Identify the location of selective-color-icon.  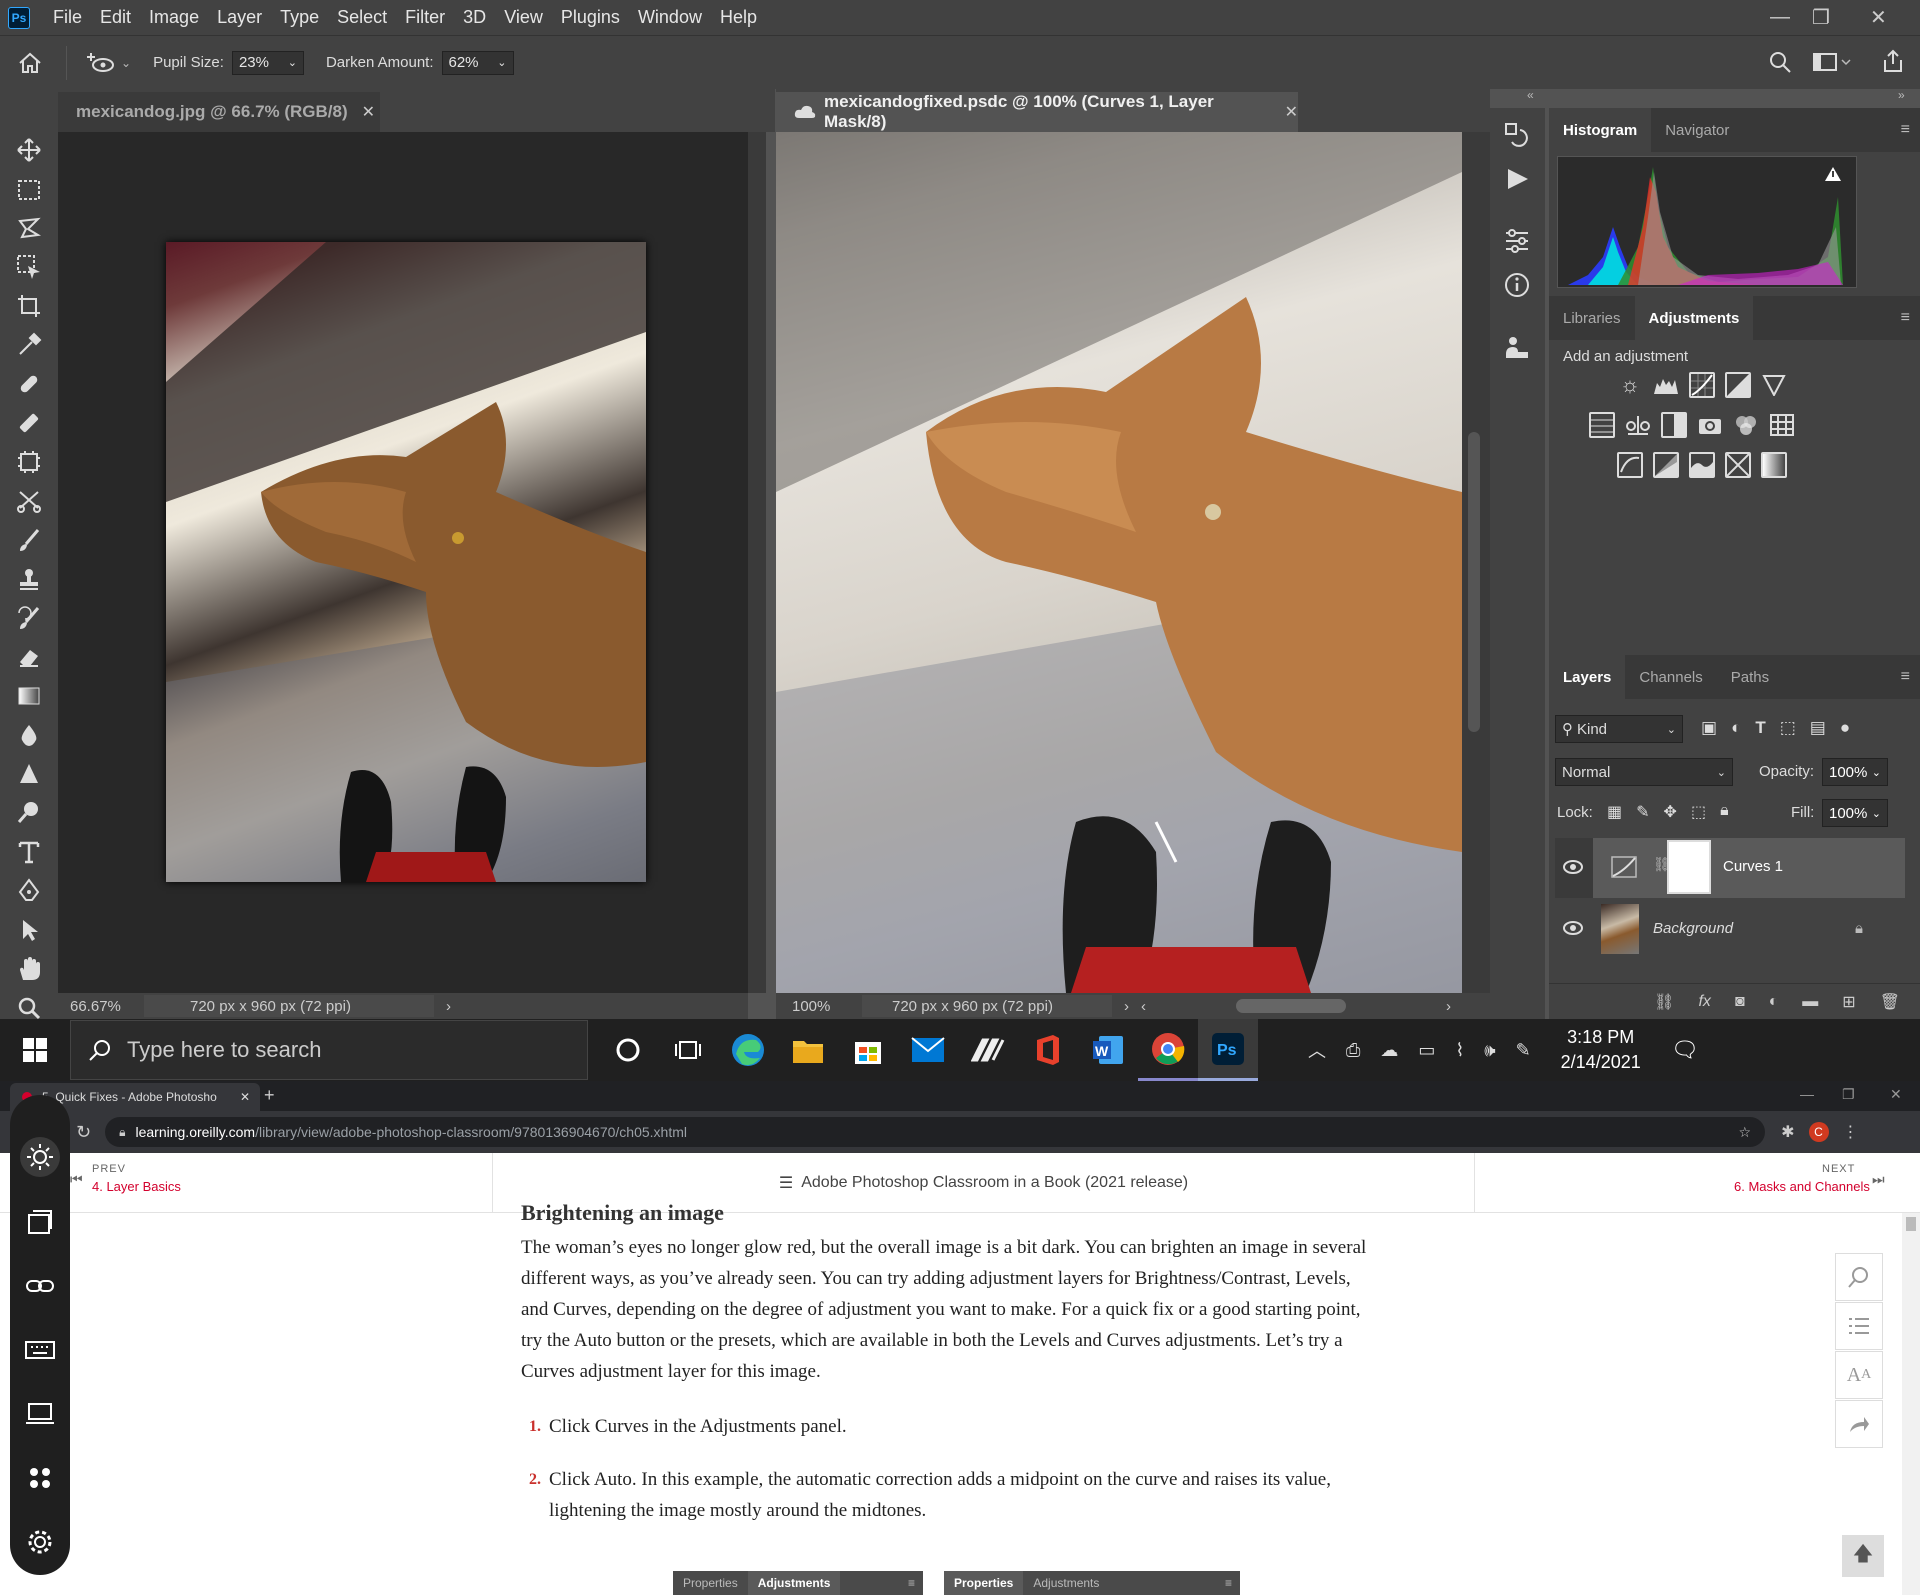
(1738, 465).